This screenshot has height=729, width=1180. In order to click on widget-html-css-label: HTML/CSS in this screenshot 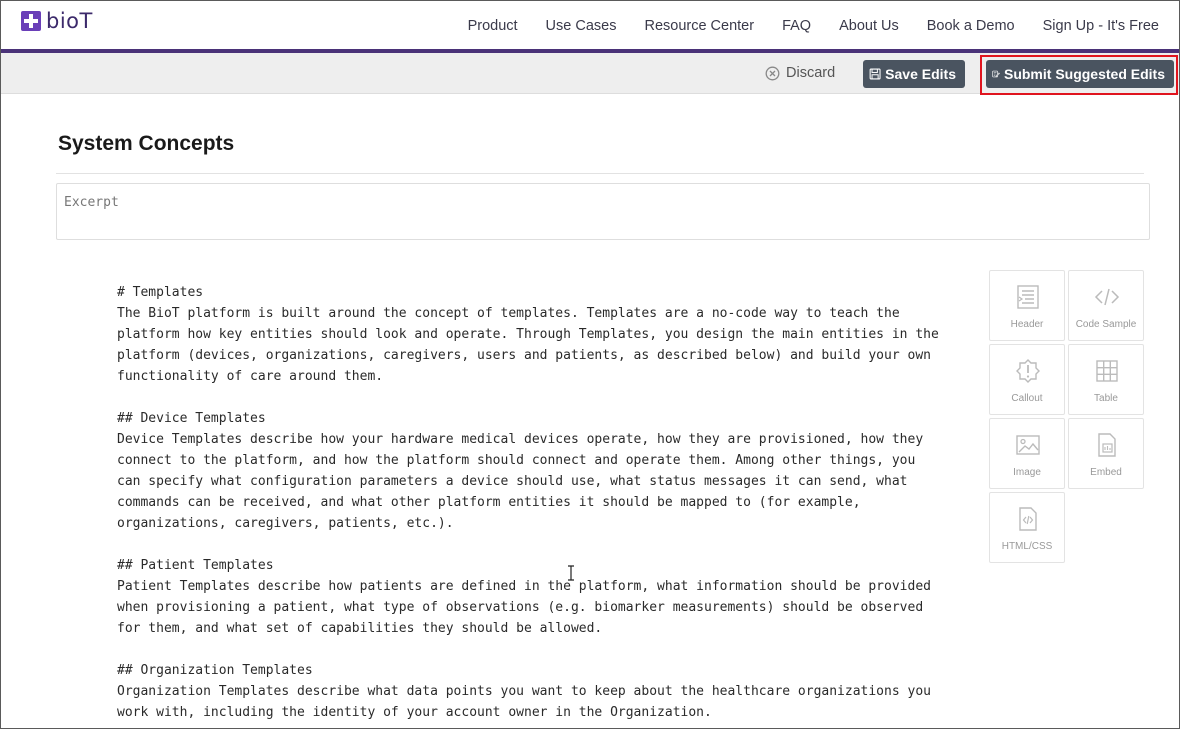, I will do `click(1027, 546)`.